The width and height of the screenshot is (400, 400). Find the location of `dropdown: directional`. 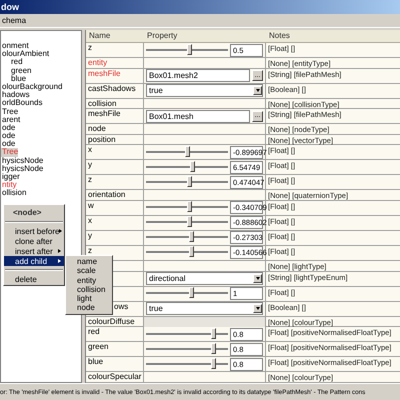

dropdown: directional is located at coordinates (204, 279).